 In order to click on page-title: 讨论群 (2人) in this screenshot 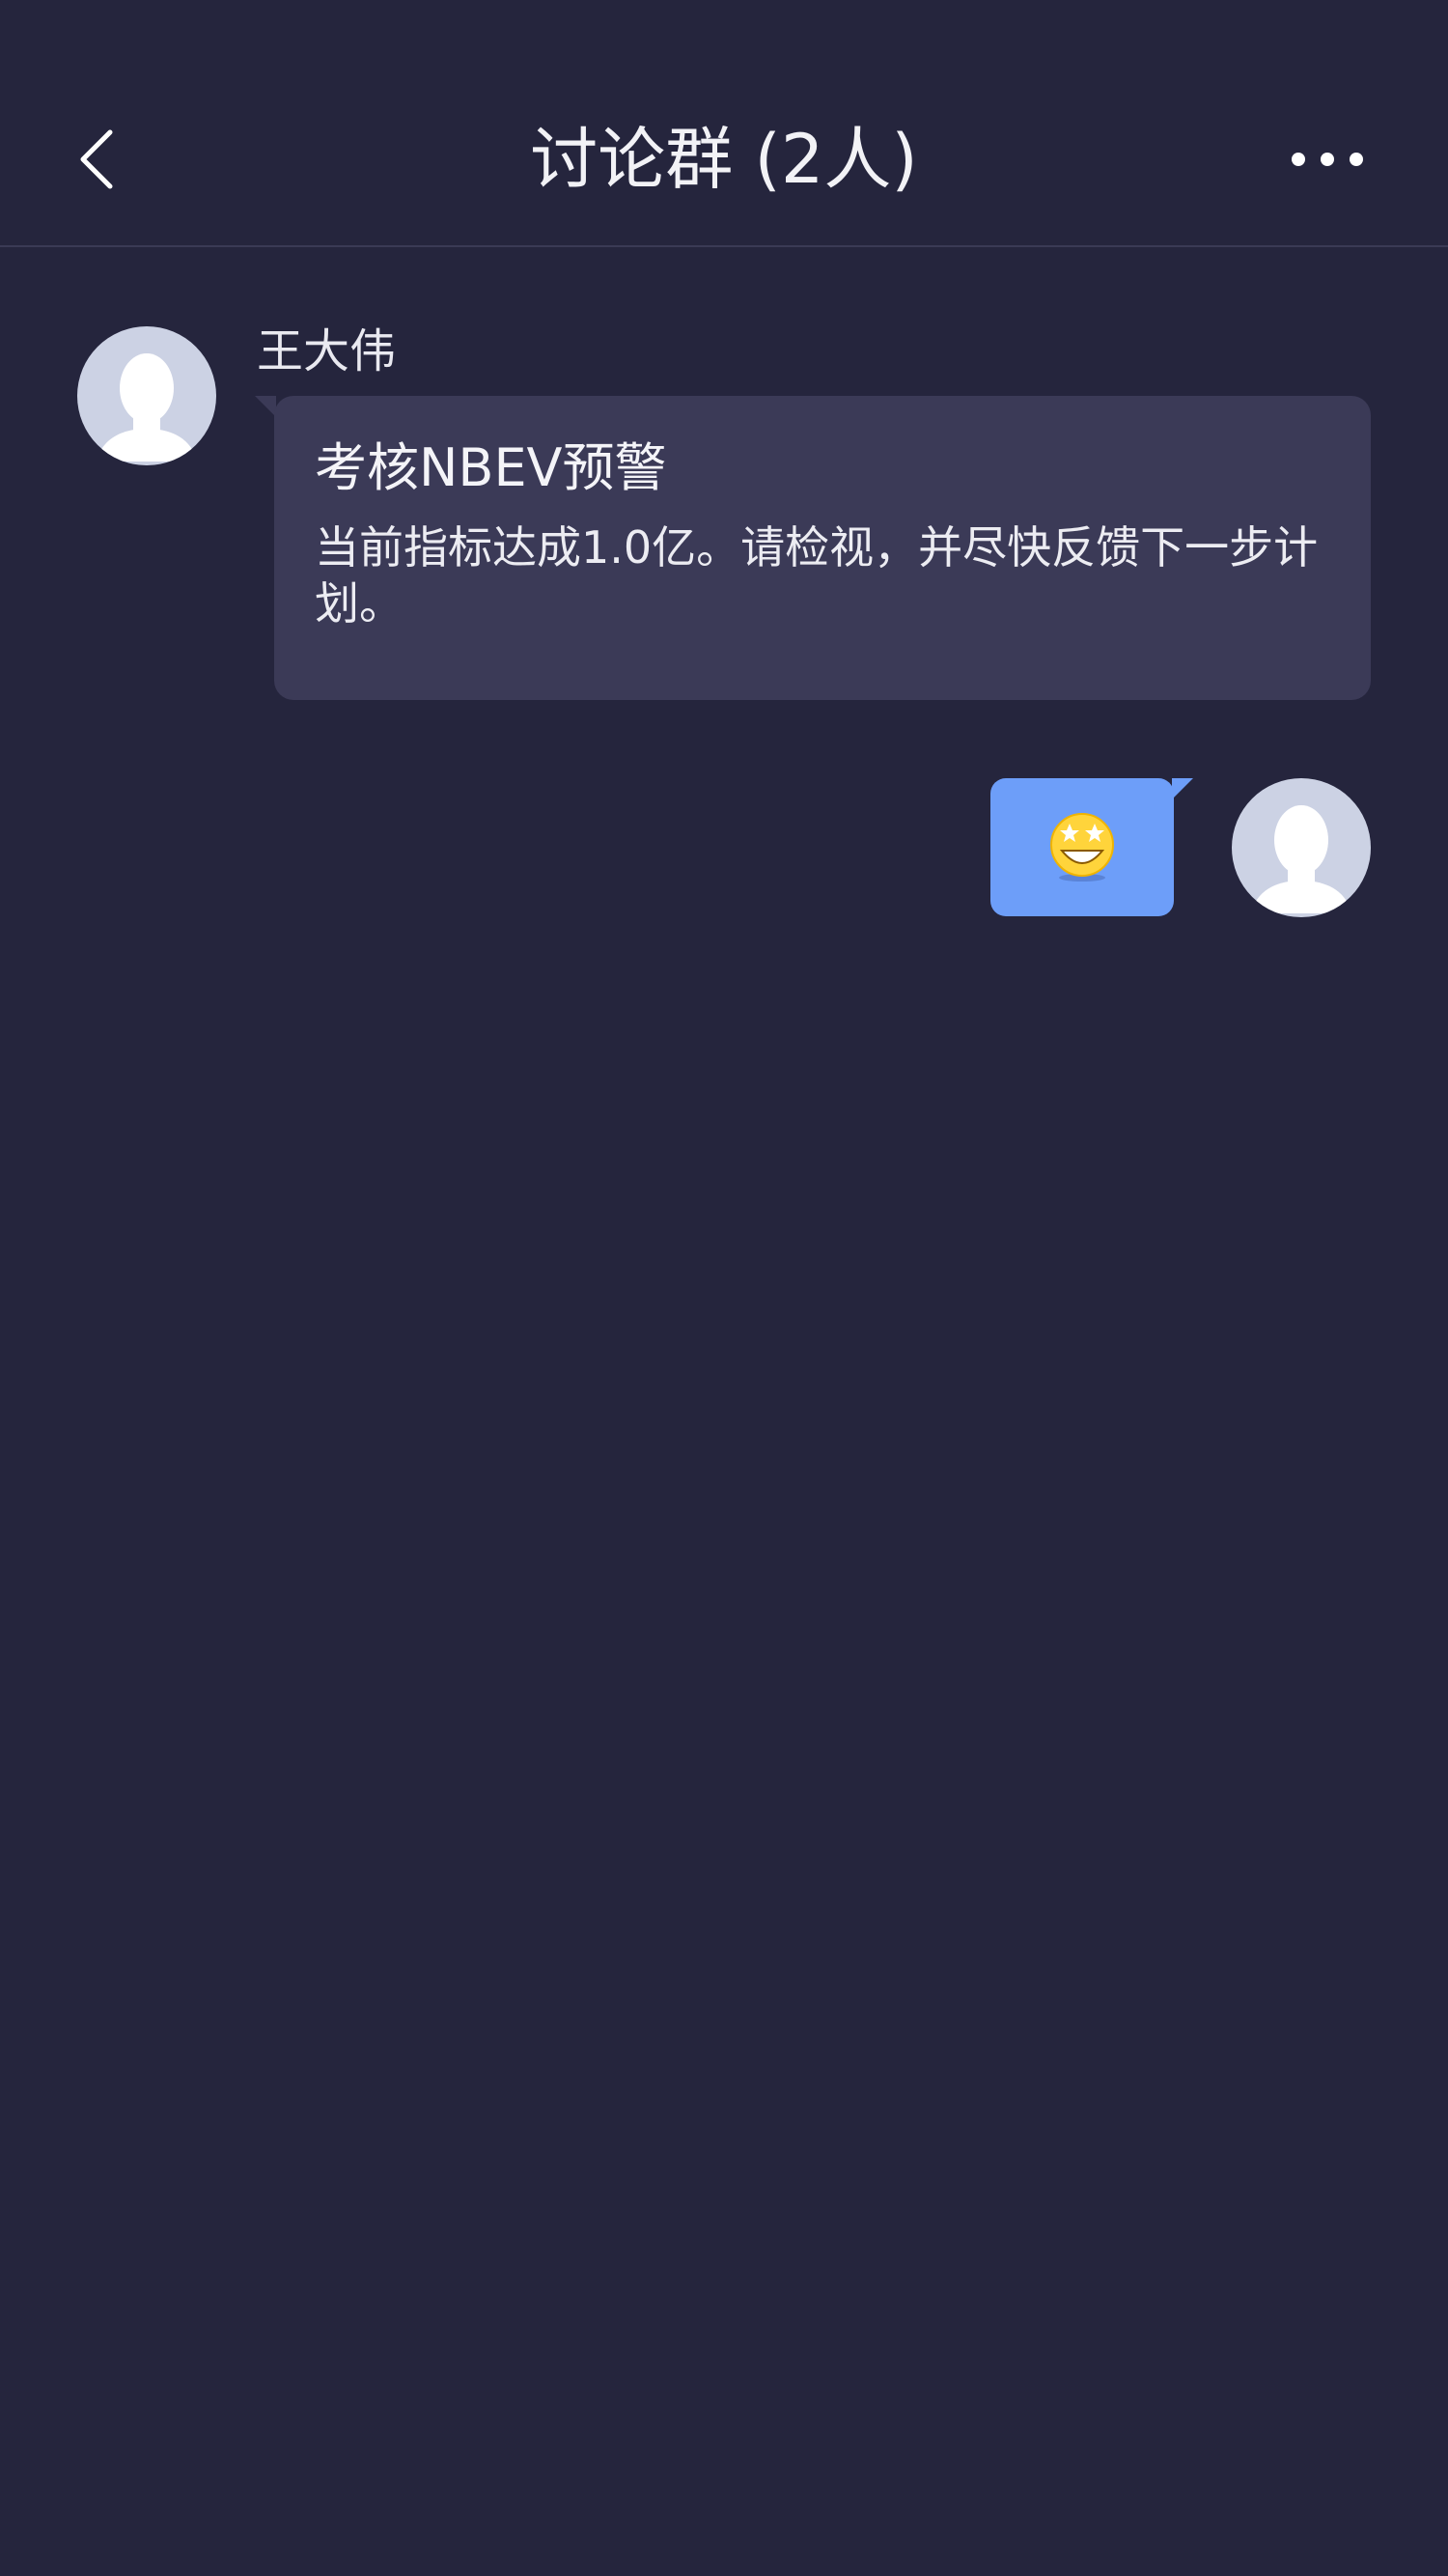, I will do `click(724, 160)`.